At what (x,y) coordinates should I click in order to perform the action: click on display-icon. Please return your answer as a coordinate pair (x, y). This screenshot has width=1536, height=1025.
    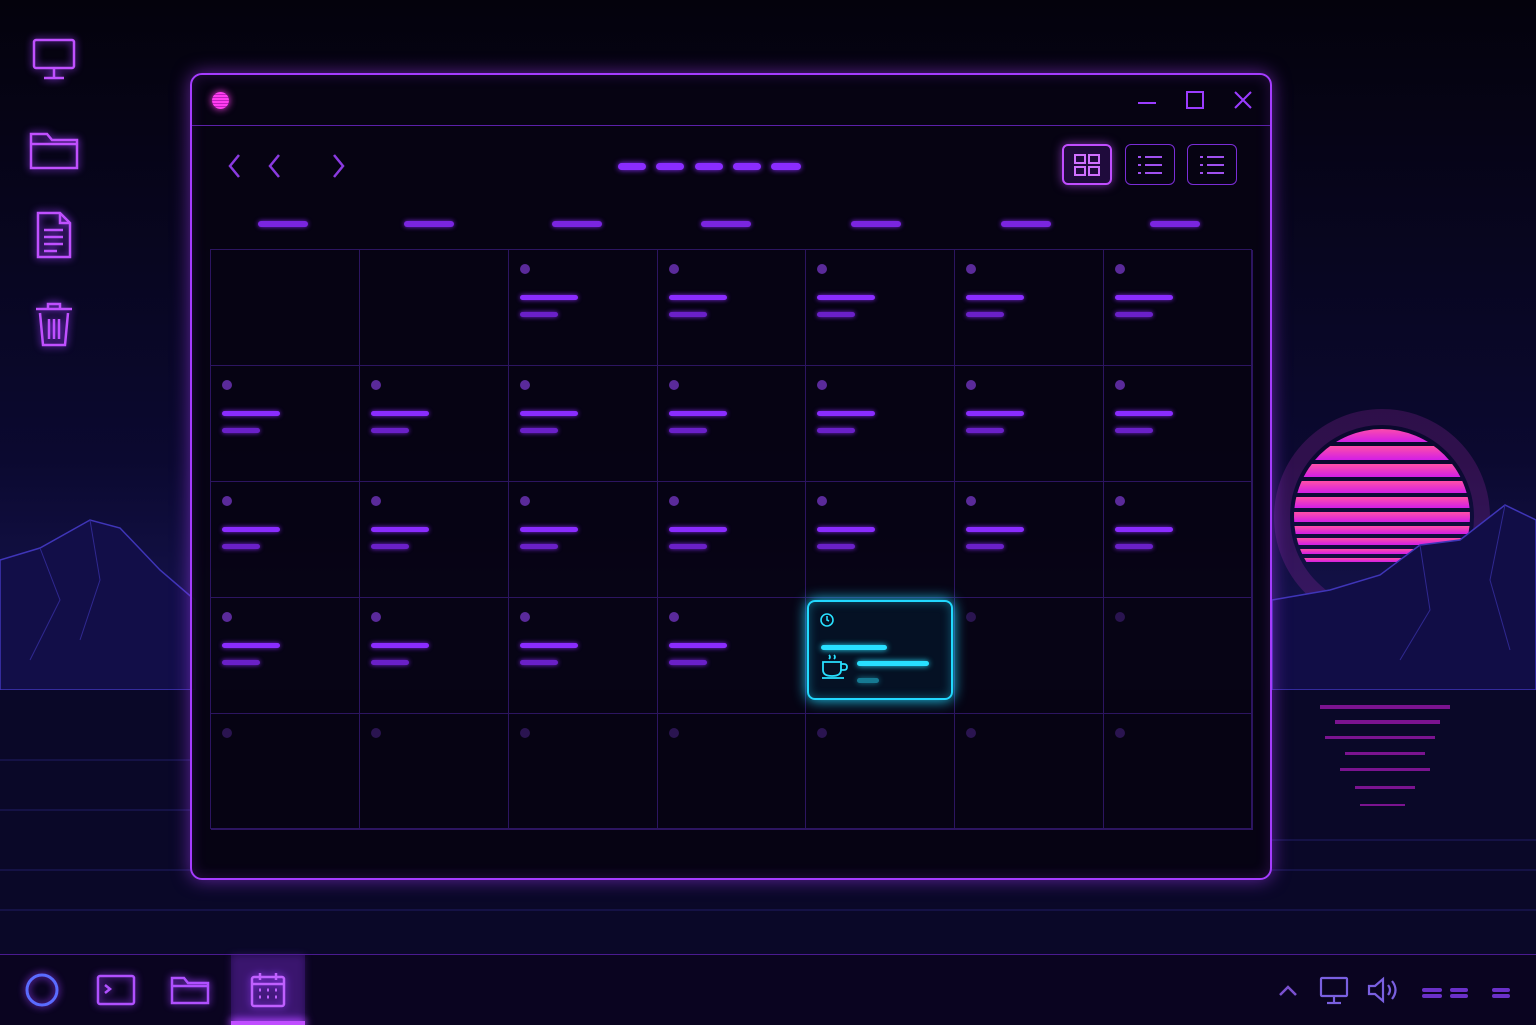
    Looking at the image, I should click on (1334, 990).